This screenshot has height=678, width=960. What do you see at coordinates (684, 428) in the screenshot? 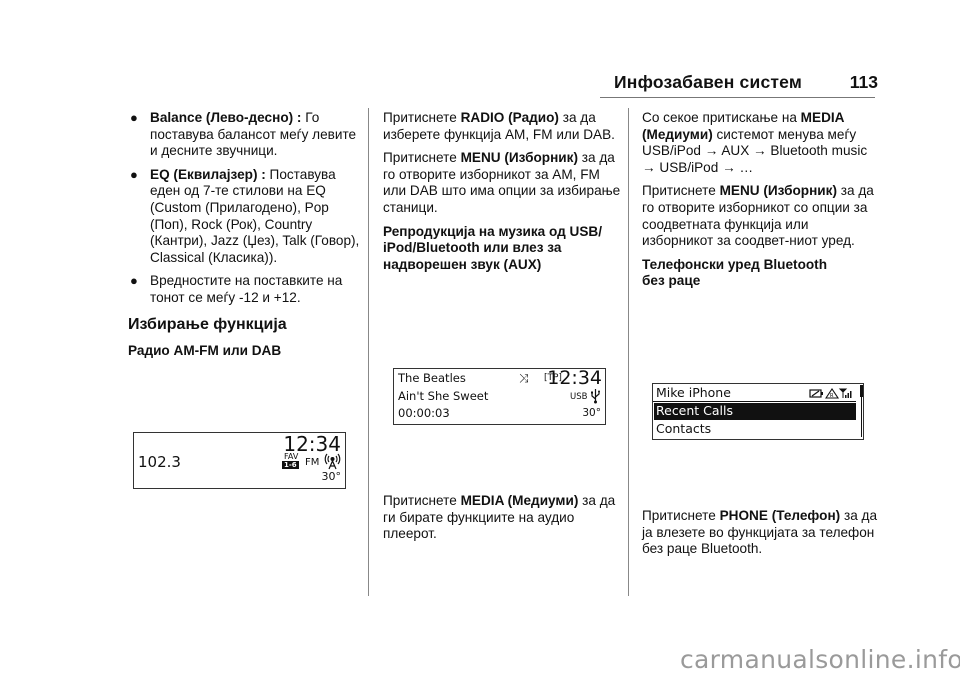
I see `menu-item-label: Contacts` at bounding box center [684, 428].